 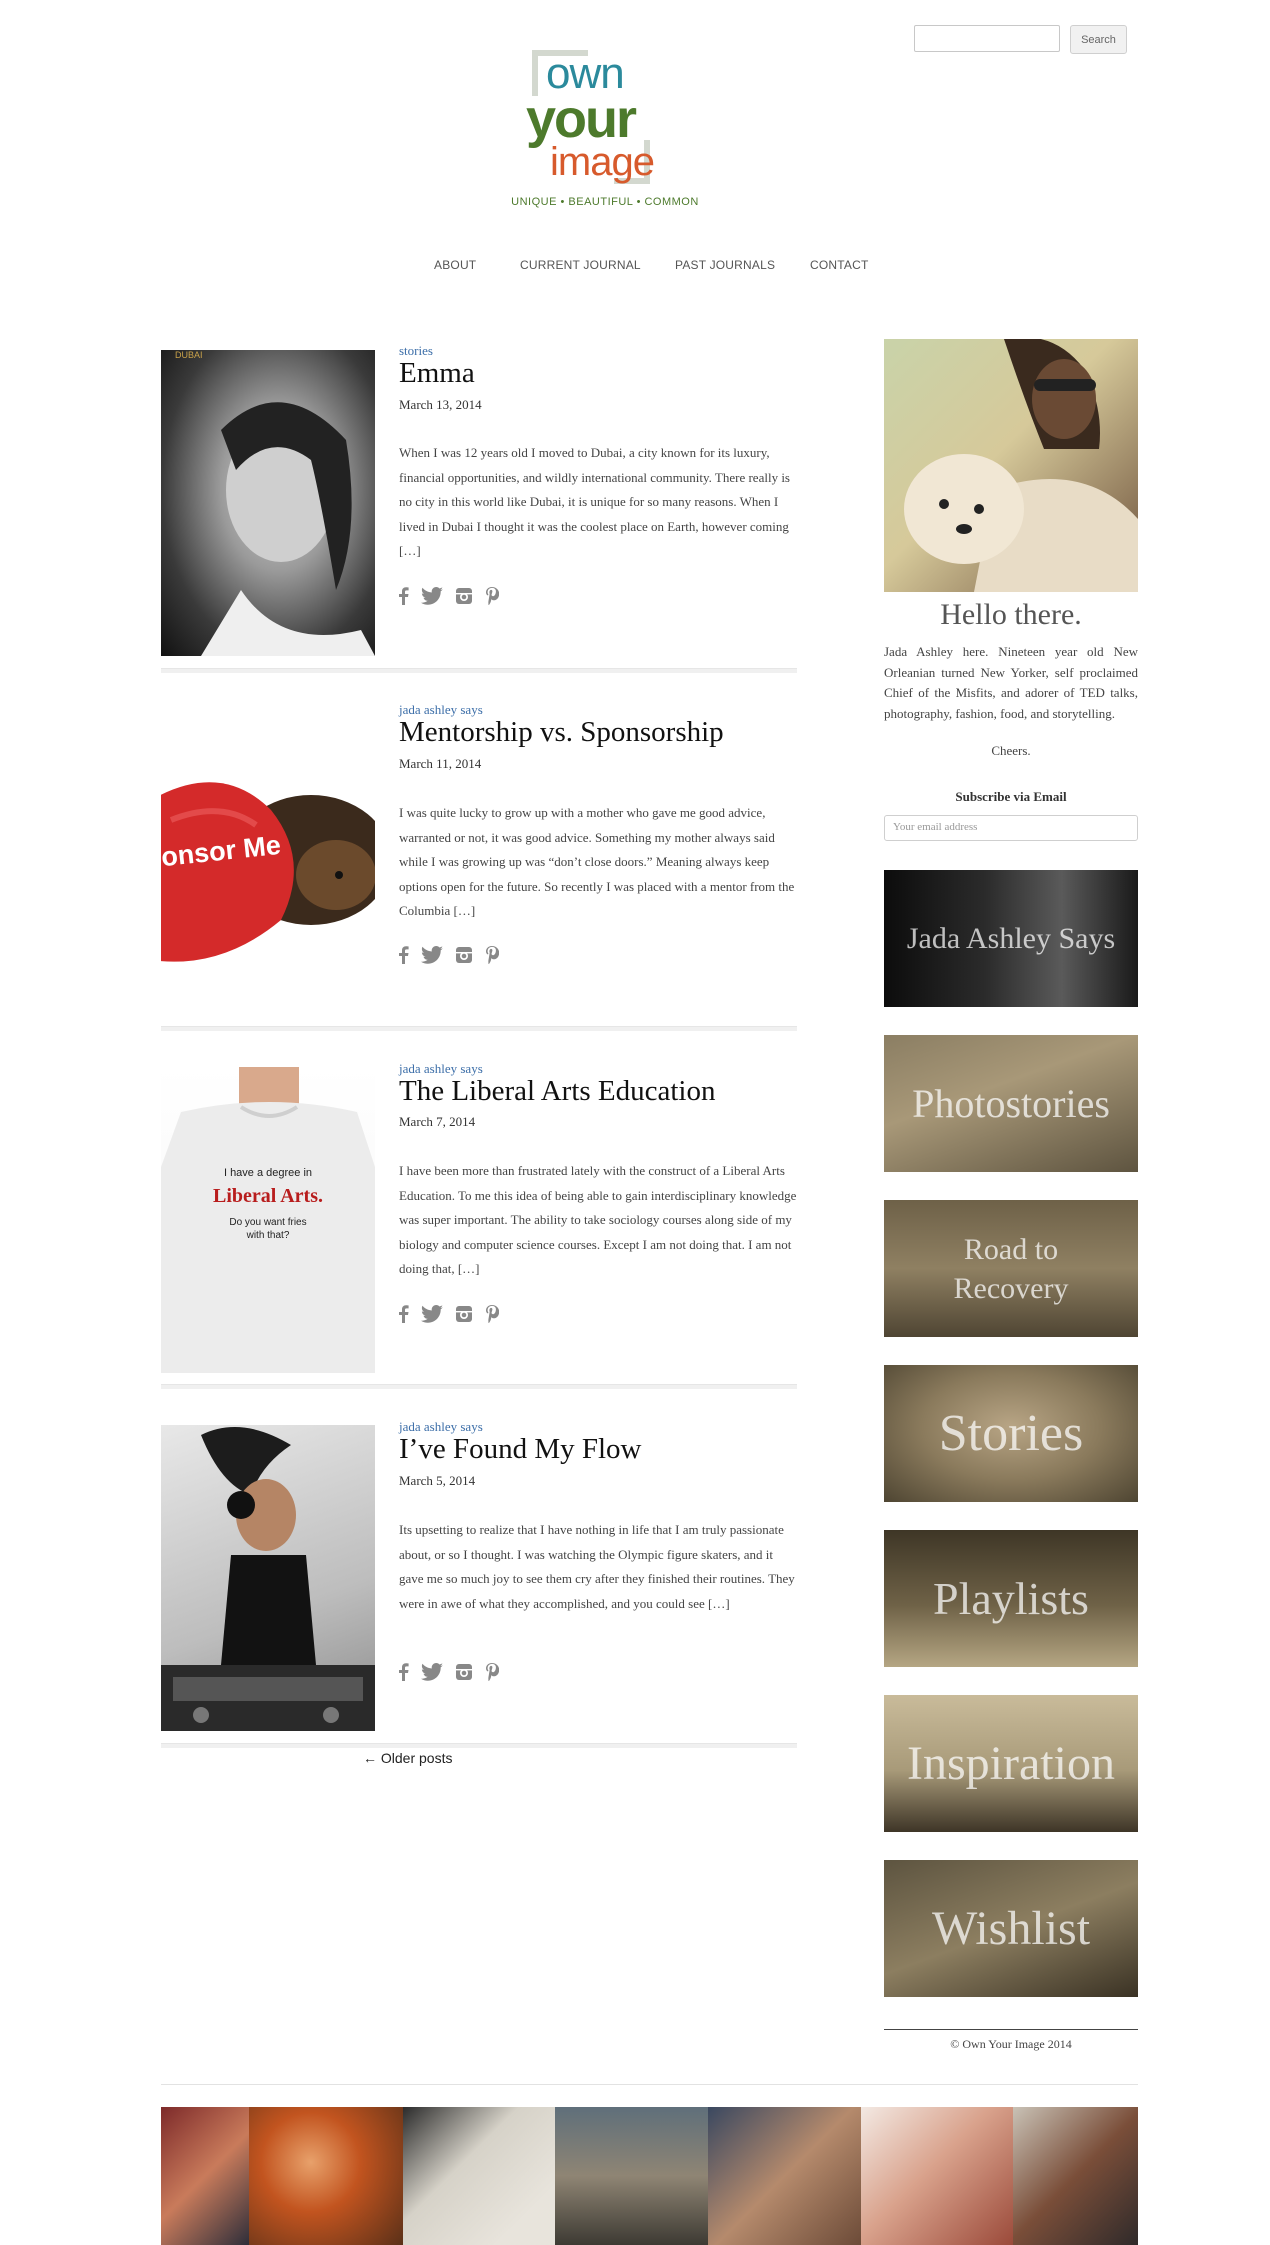 I want to click on nav-about: ABOUT, so click(x=455, y=265).